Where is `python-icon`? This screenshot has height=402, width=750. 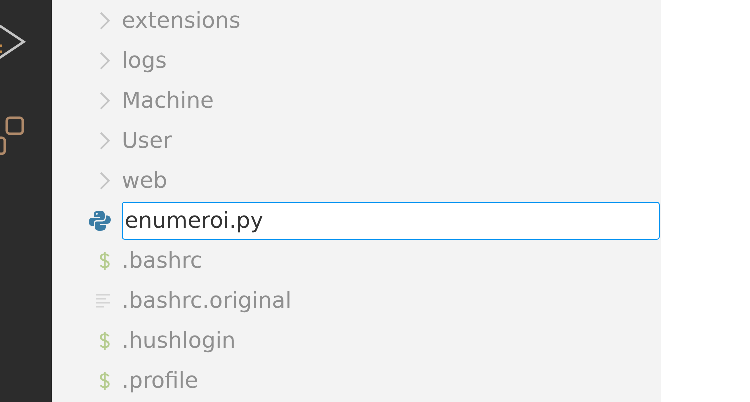
python-icon is located at coordinates (100, 221).